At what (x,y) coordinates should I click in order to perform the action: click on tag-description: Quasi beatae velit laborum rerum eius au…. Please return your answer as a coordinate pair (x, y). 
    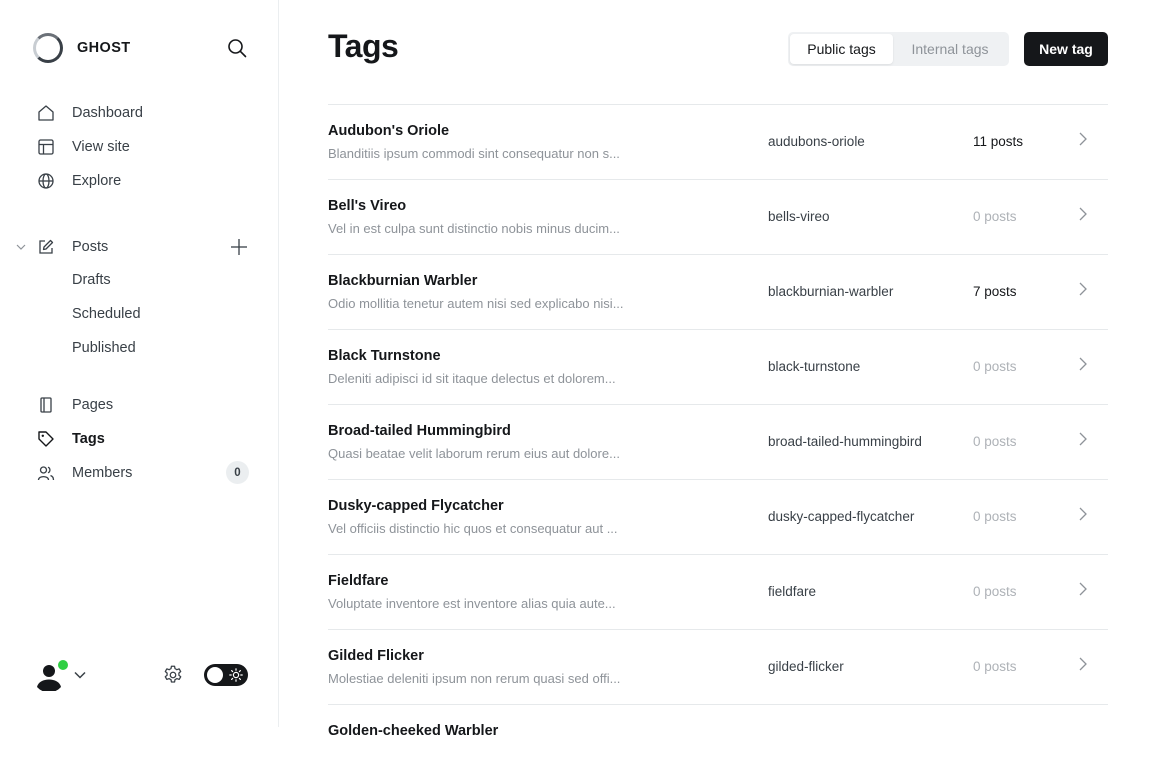
    Looking at the image, I should click on (474, 453).